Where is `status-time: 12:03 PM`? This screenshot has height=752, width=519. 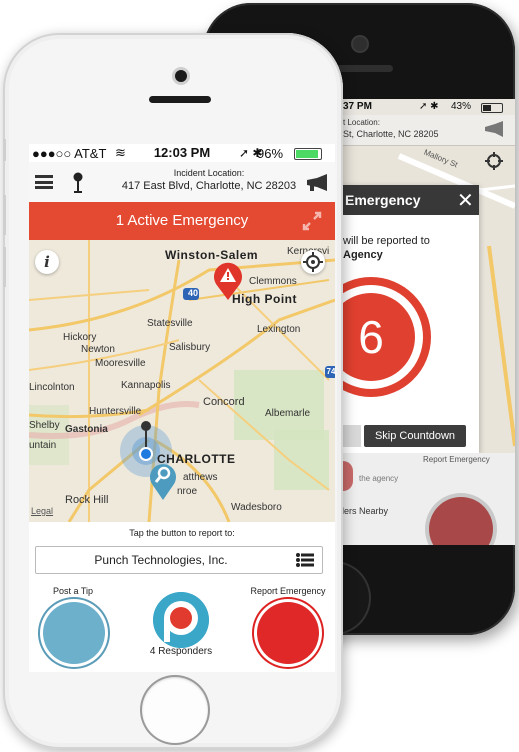 status-time: 12:03 PM is located at coordinates (182, 152).